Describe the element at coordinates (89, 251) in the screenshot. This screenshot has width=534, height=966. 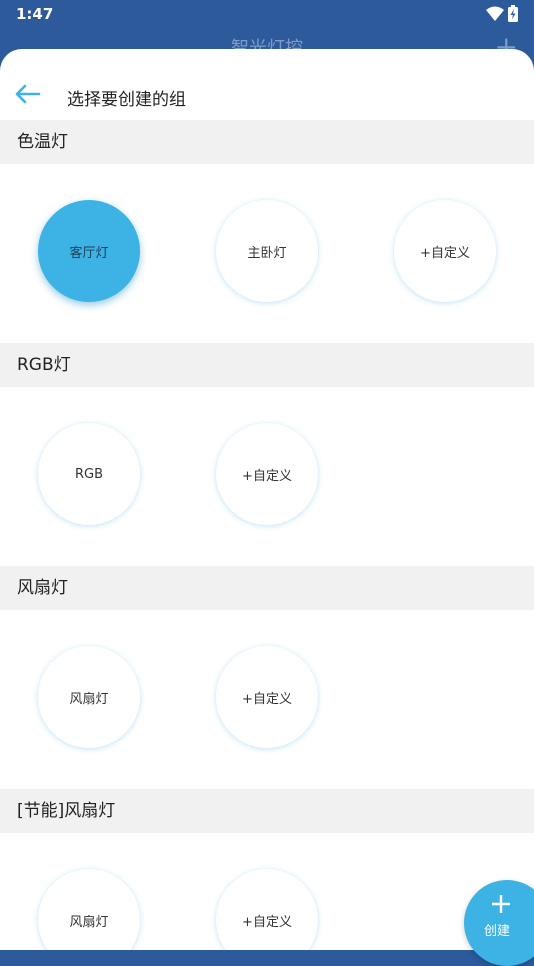
I see `group-option-living-room: 客厅灯` at that location.